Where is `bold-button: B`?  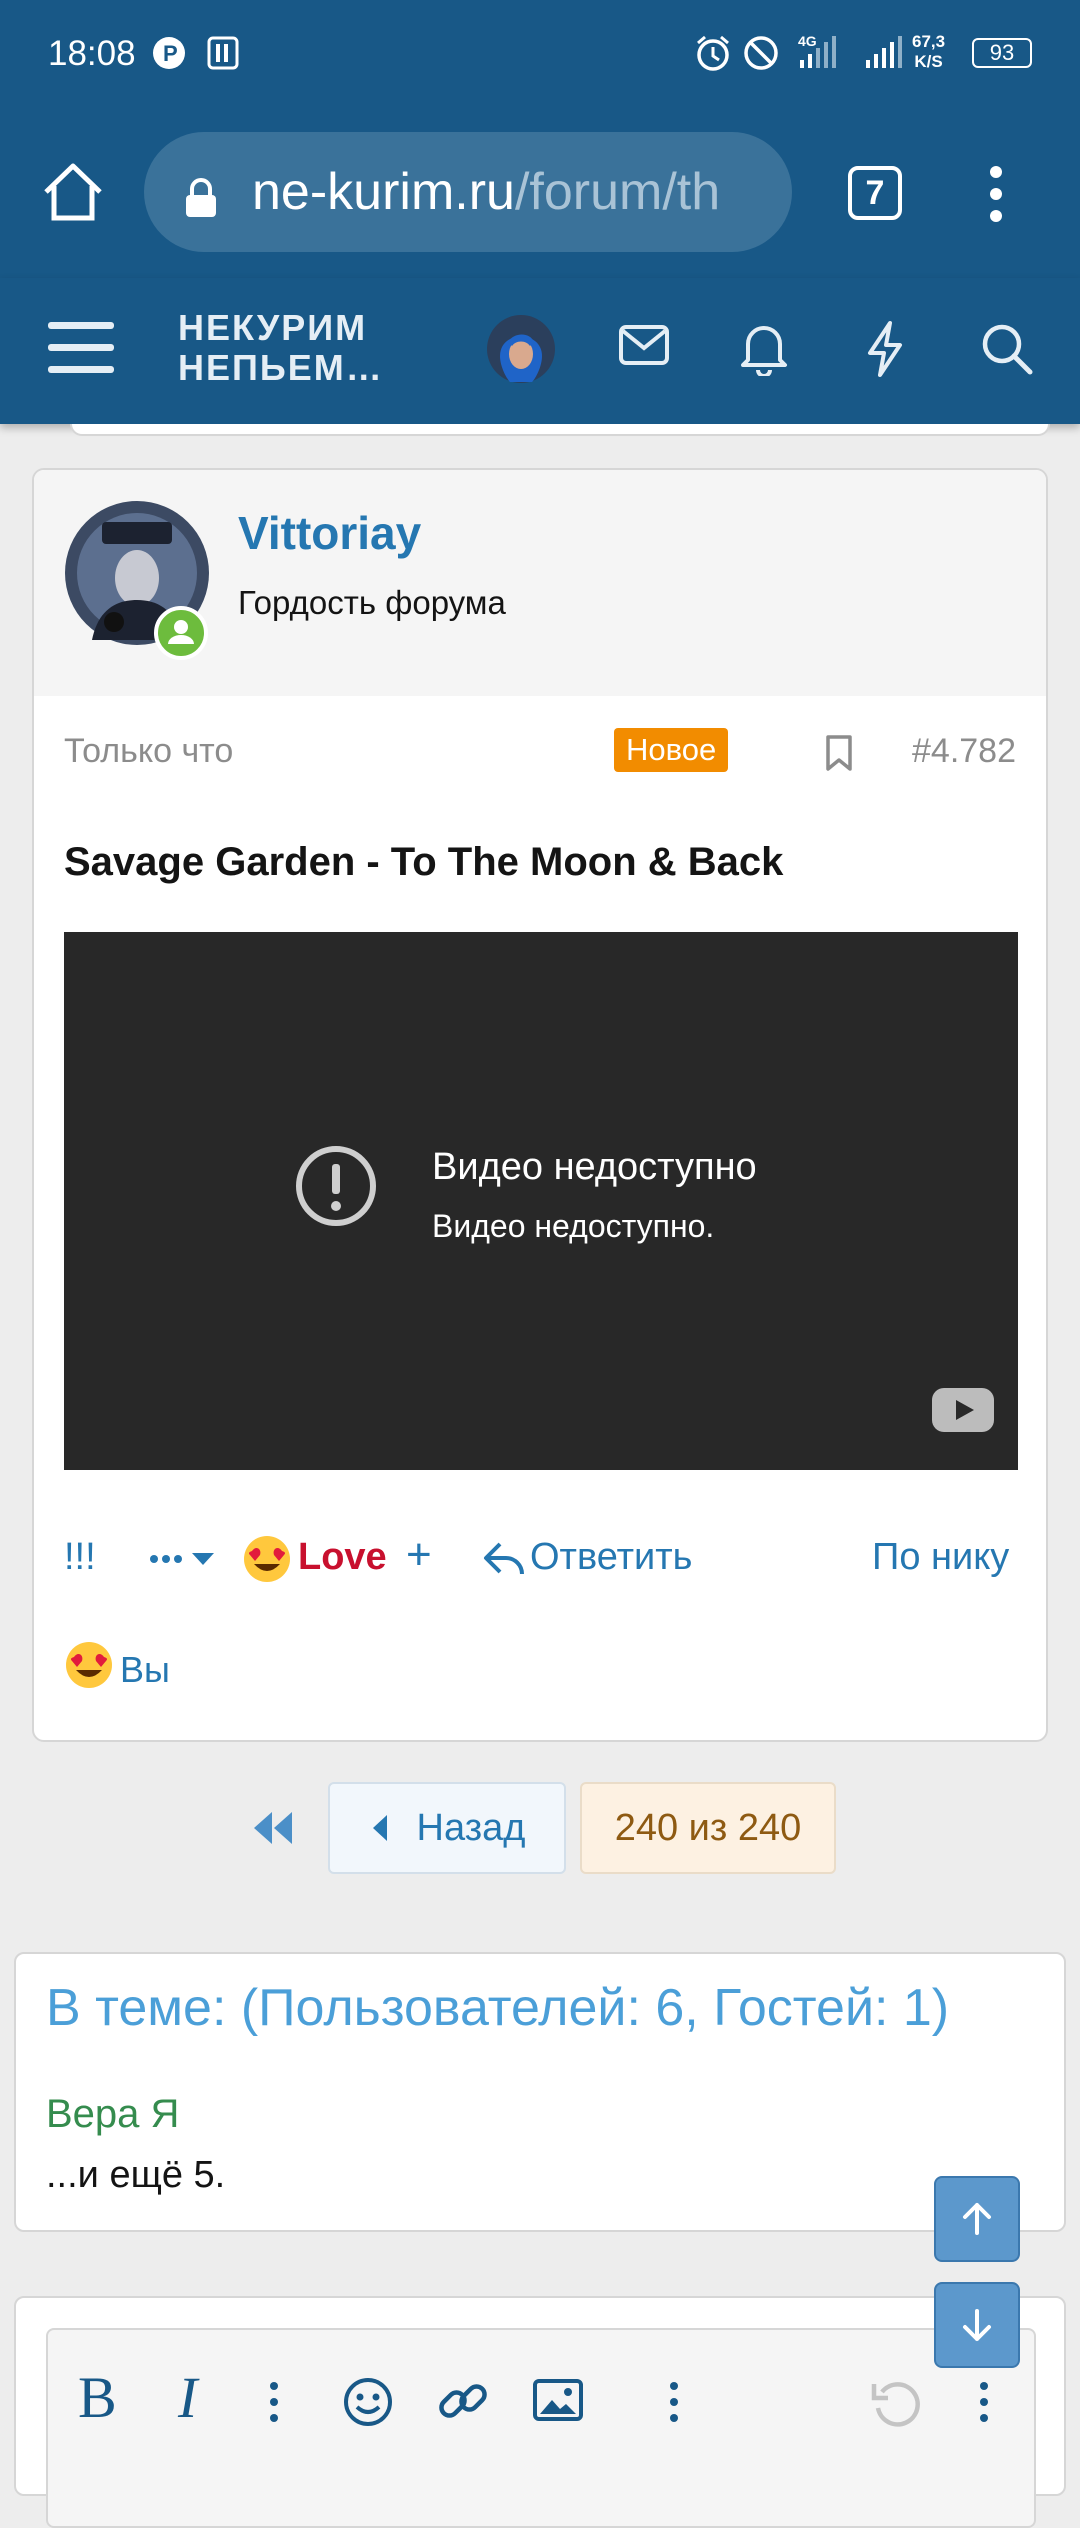 bold-button: B is located at coordinates (97, 2397).